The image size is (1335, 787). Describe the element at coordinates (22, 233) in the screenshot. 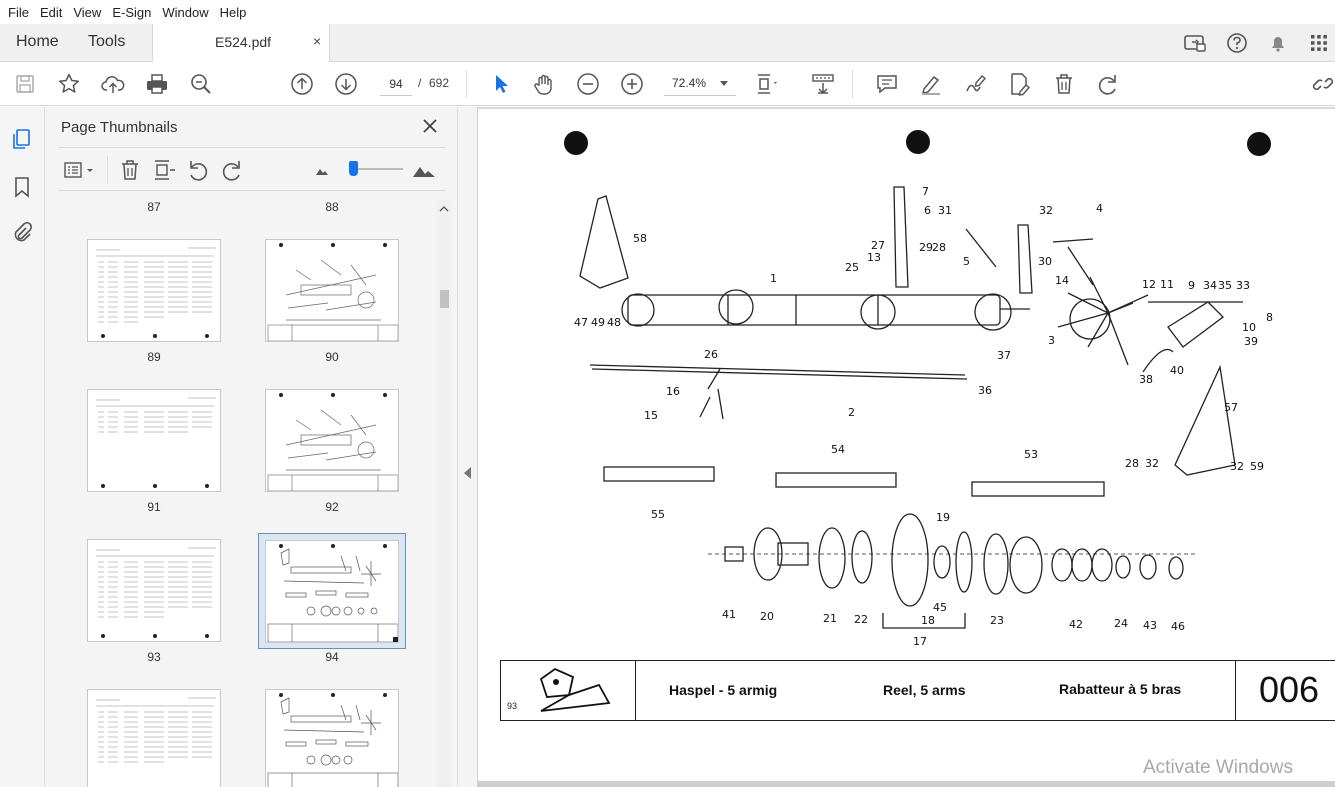

I see `attachments-icon` at that location.